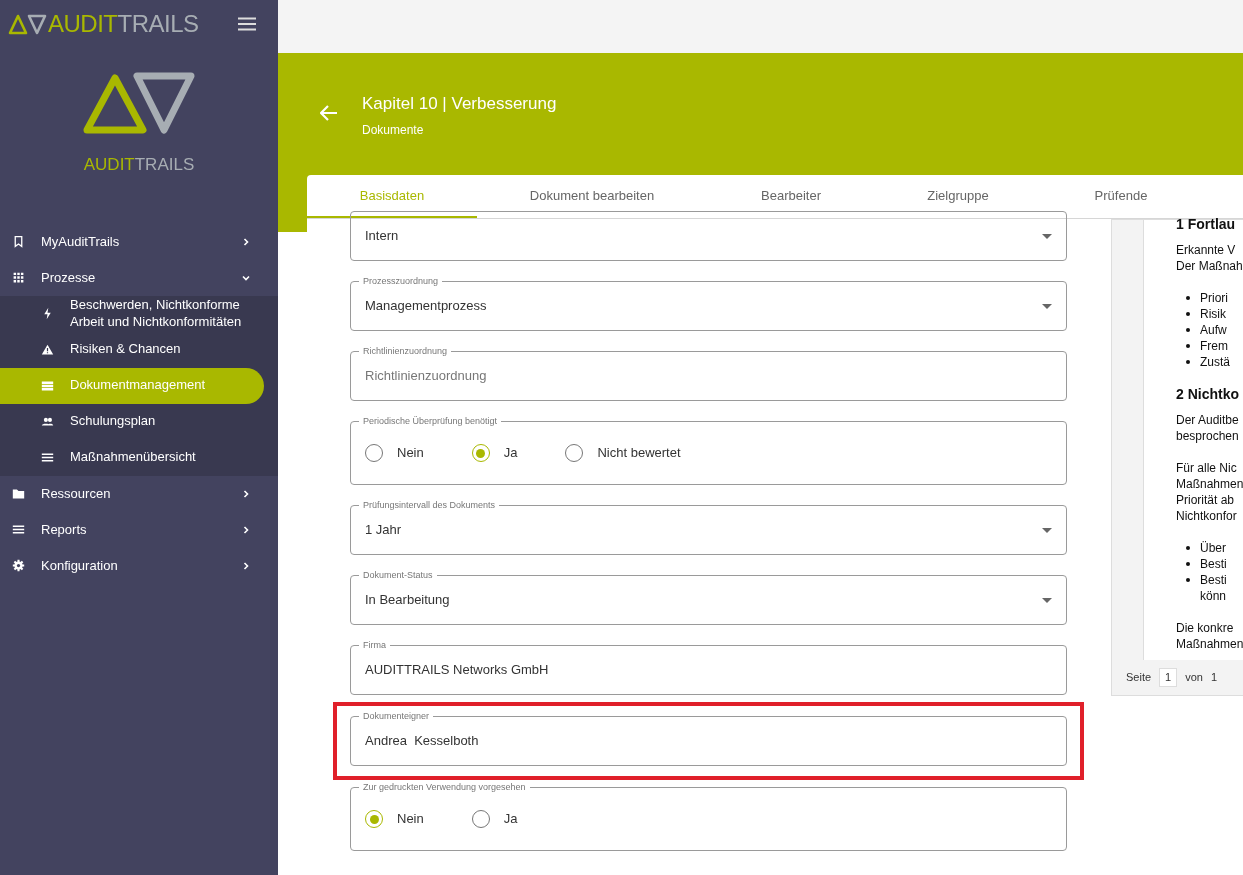  Describe the element at coordinates (139, 529) in the screenshot. I see `sidebar-item: Reports` at that location.